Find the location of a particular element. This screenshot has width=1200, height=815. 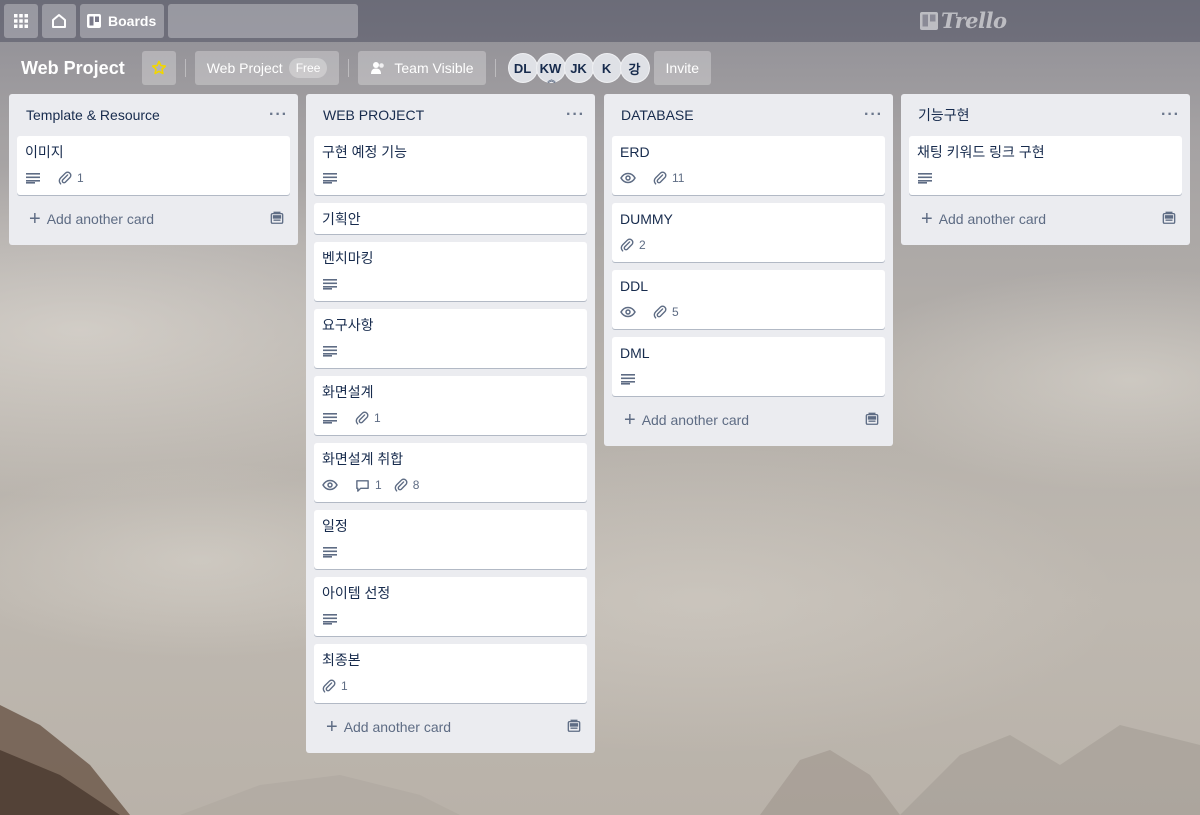

card: DUMMY 2 is located at coordinates (748, 232).